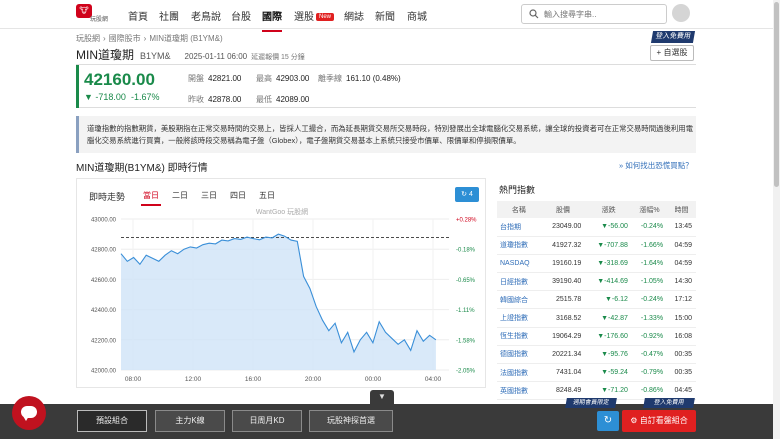 The width and height of the screenshot is (780, 439). I want to click on add-watchlist-button: + 自選股, so click(672, 53).